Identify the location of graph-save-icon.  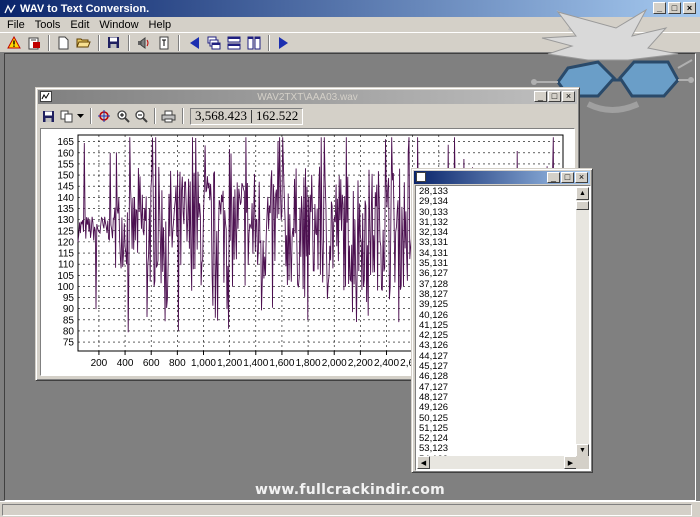
(48, 116).